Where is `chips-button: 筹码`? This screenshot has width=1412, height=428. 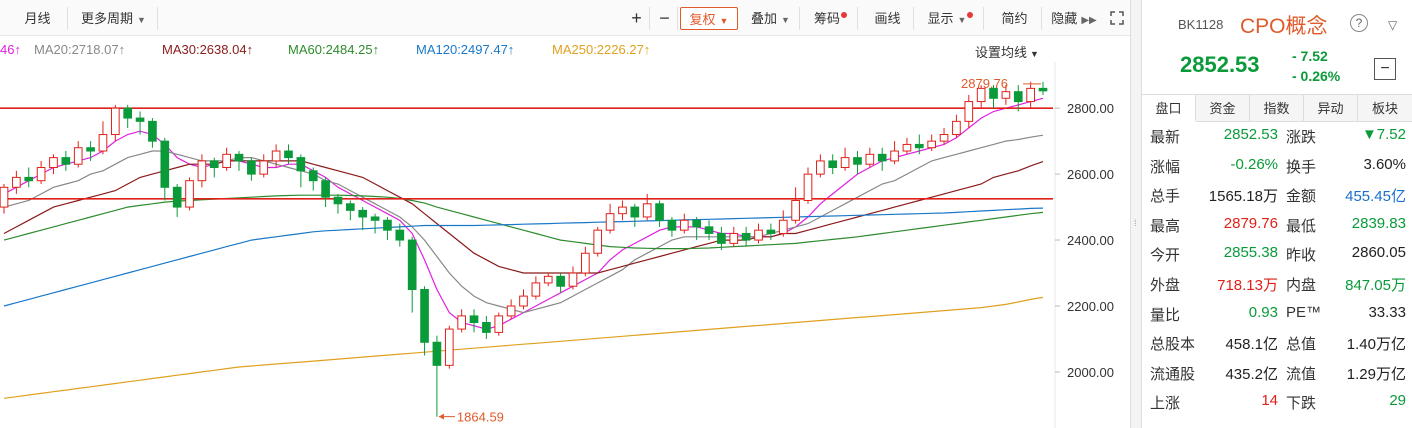
chips-button: 筹码 is located at coordinates (831, 18).